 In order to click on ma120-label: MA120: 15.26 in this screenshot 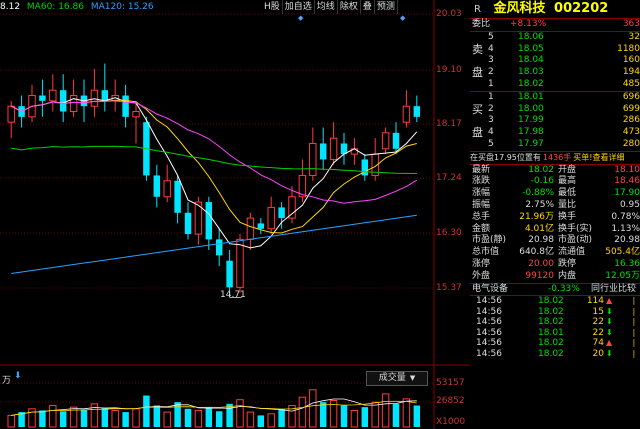, I will do `click(122, 7)`.